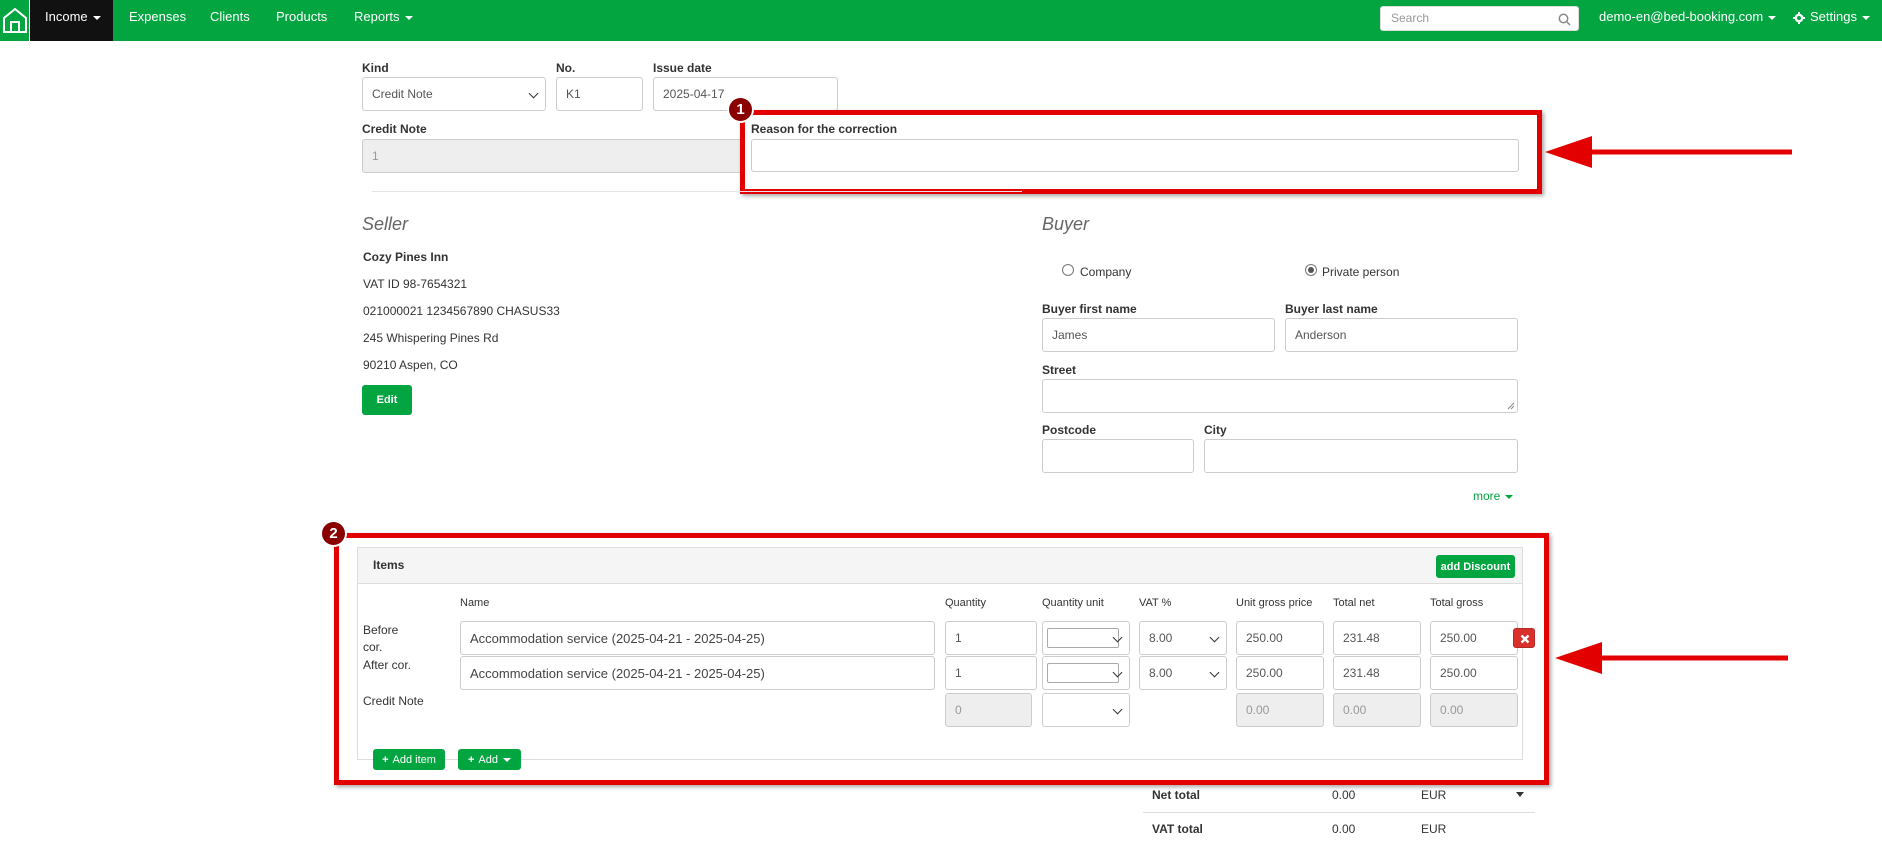  What do you see at coordinates (1086, 710) in the screenshot?
I see `credit-quantity-unit-select` at bounding box center [1086, 710].